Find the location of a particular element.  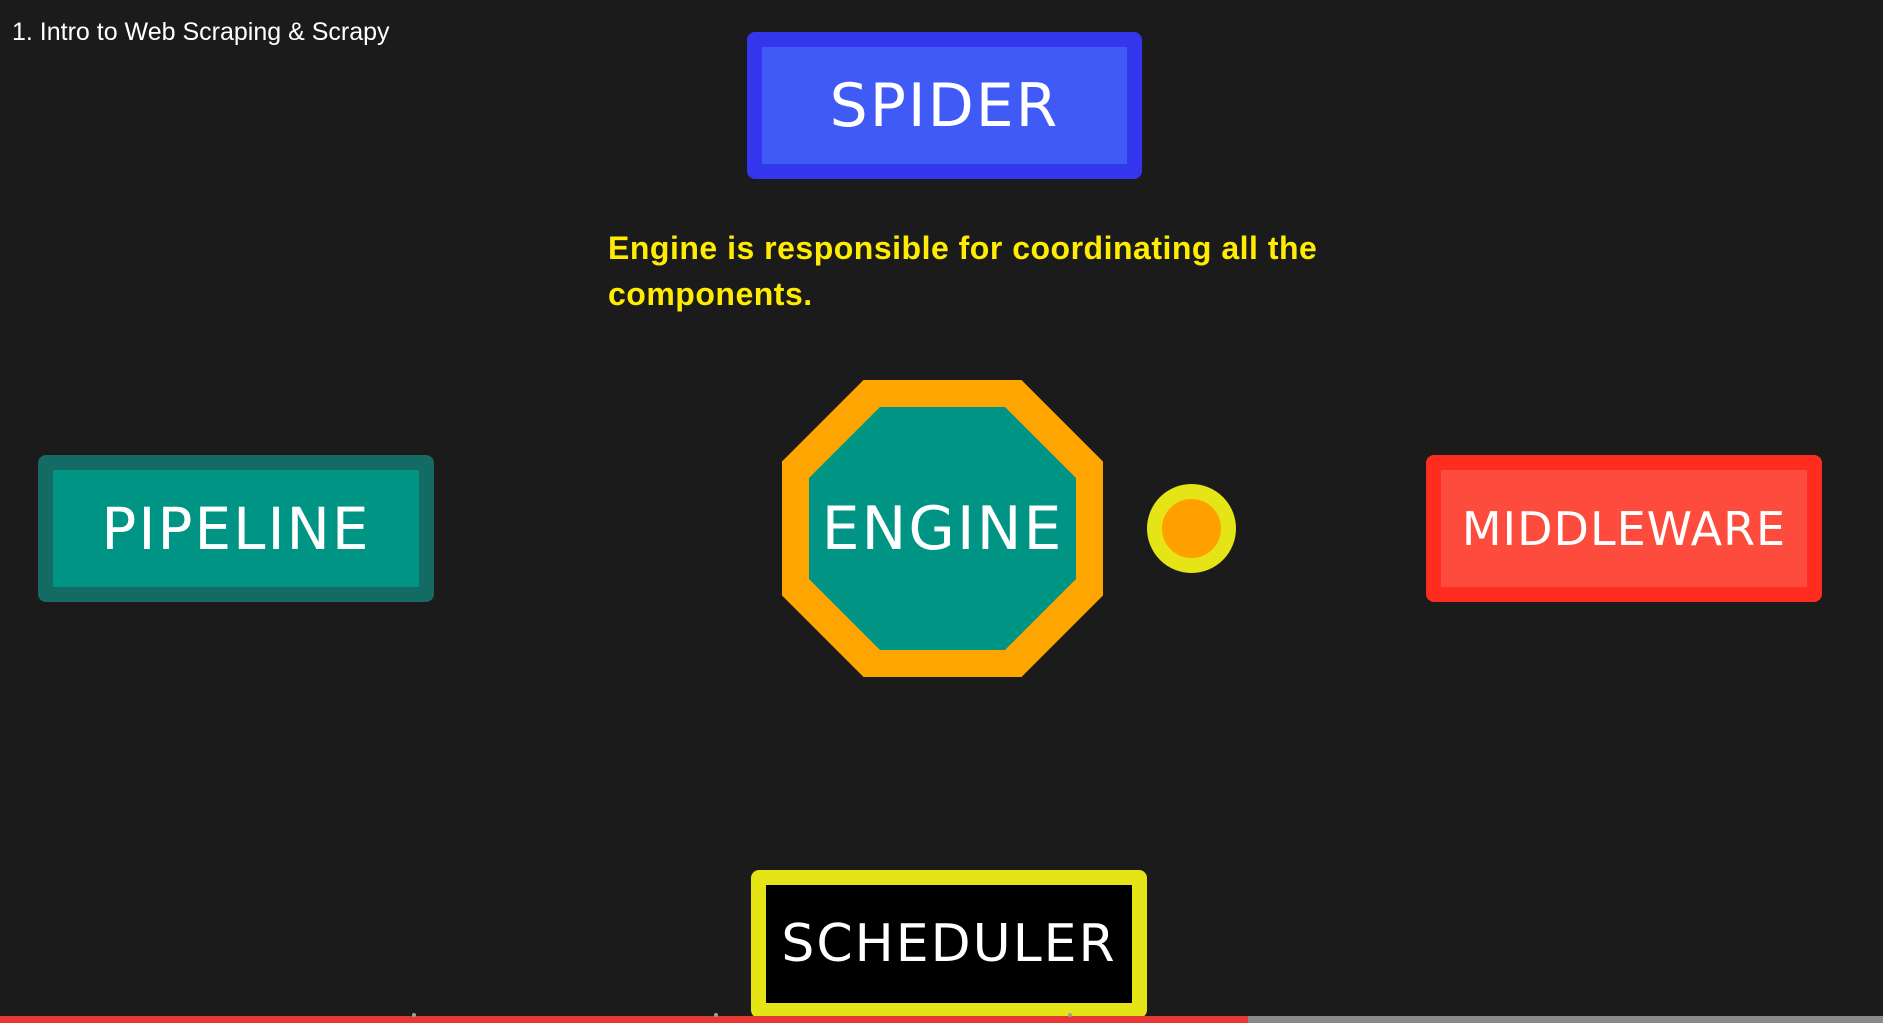

middleware-box: MIDDLEWARE is located at coordinates (1624, 528).